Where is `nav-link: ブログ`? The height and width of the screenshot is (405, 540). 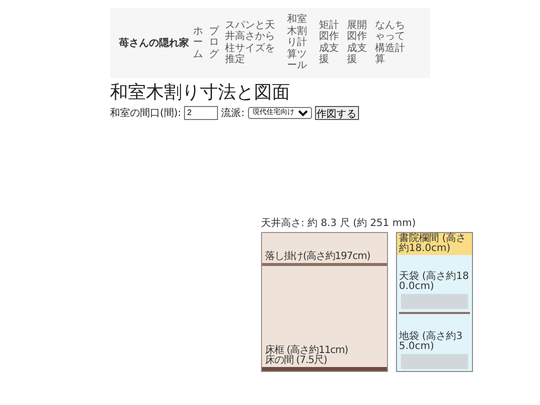
nav-link: ブログ is located at coordinates (215, 43).